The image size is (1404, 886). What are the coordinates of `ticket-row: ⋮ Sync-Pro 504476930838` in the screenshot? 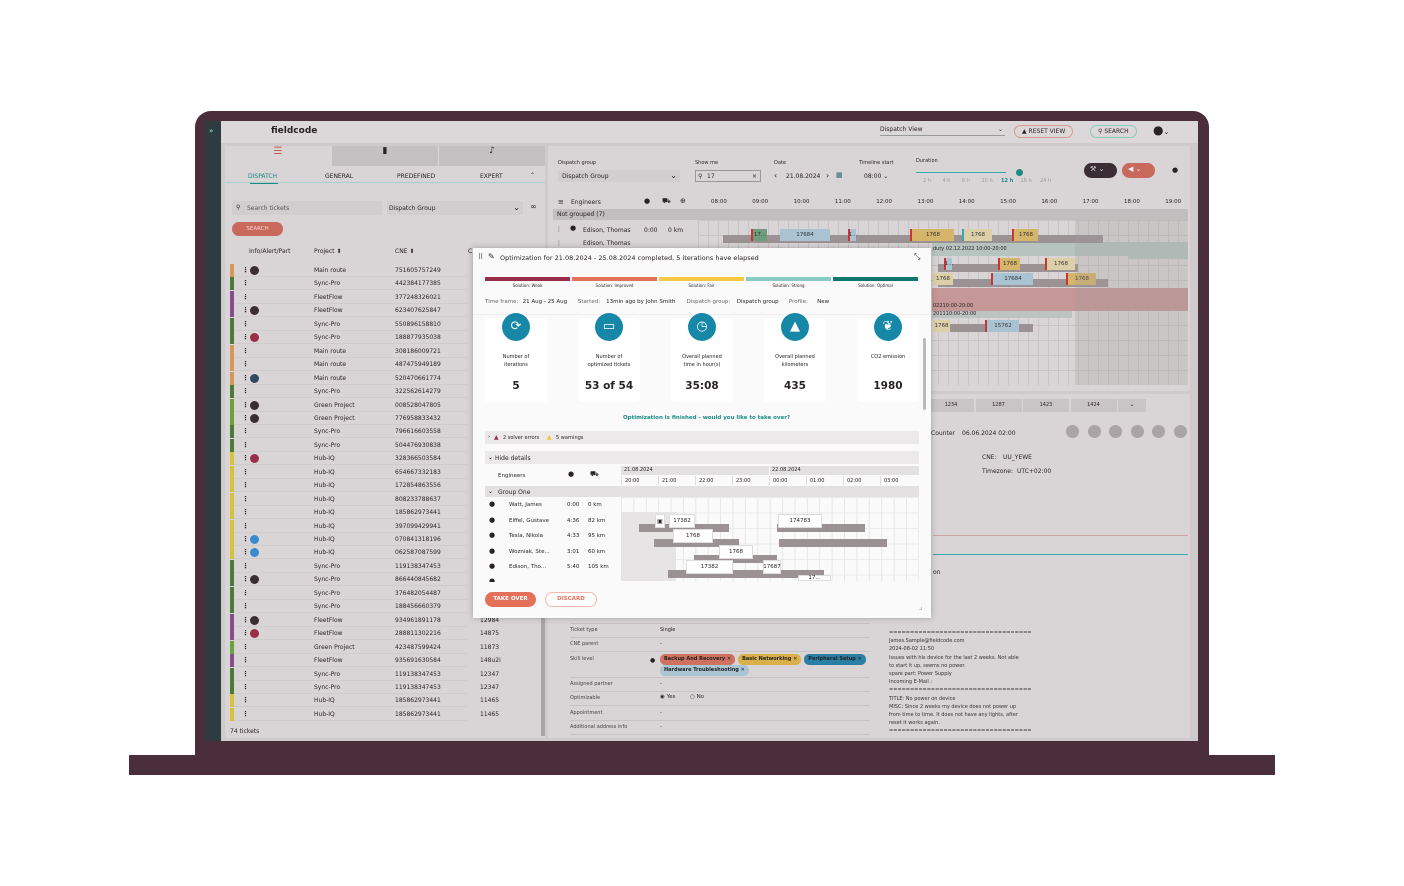 It's located at (348, 445).